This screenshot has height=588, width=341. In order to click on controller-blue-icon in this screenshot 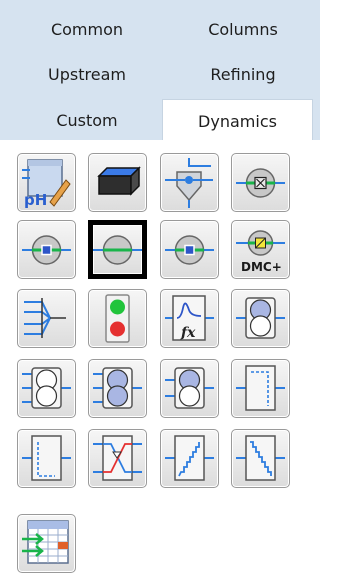, I will do `click(189, 250)`.